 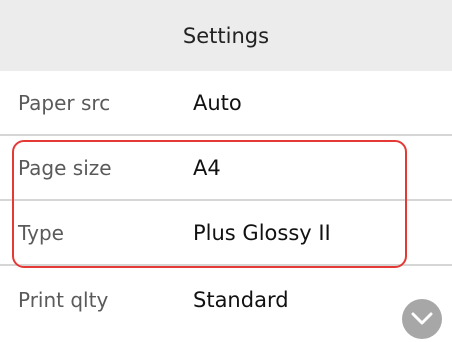 I want to click on page-title: Settings, so click(x=226, y=35).